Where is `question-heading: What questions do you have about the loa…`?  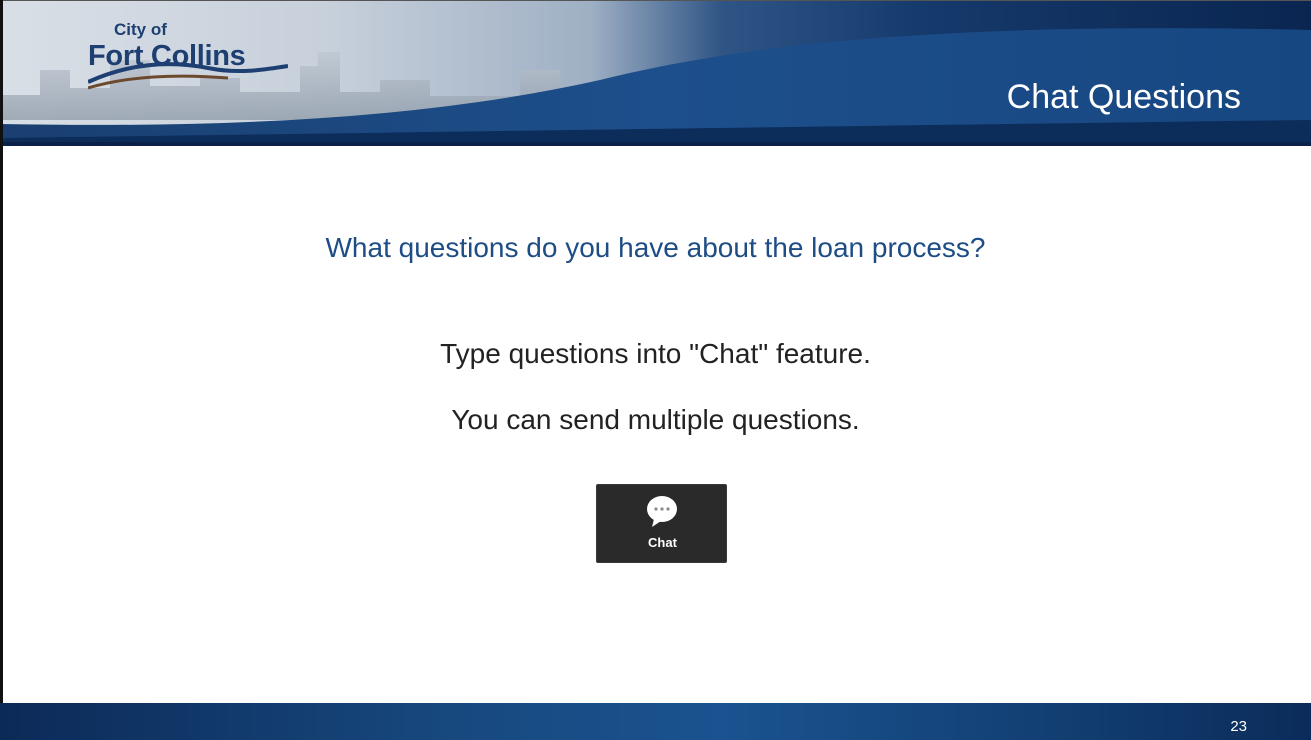 question-heading: What questions do you have about the loa… is located at coordinates (655, 247).